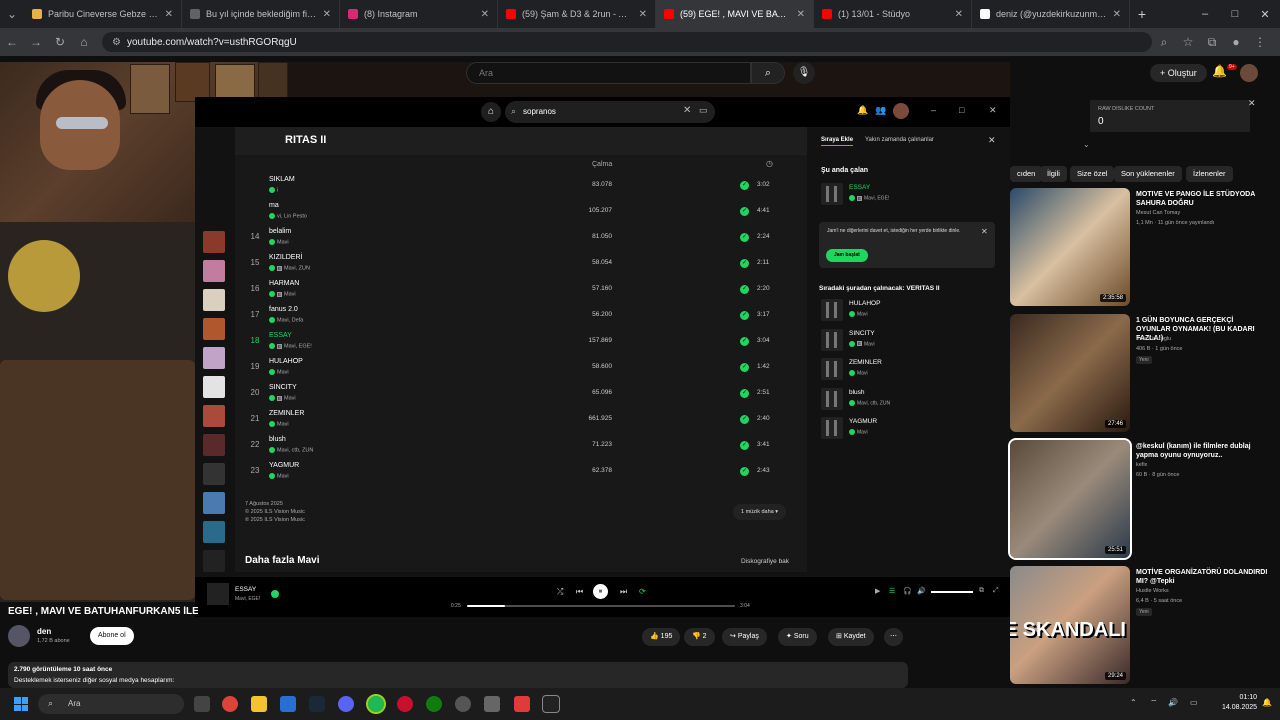 Image resolution: width=1280 pixels, height=720 pixels. Describe the element at coordinates (797, 637) in the screenshot. I see `ask-button: ✦ Soru` at that location.